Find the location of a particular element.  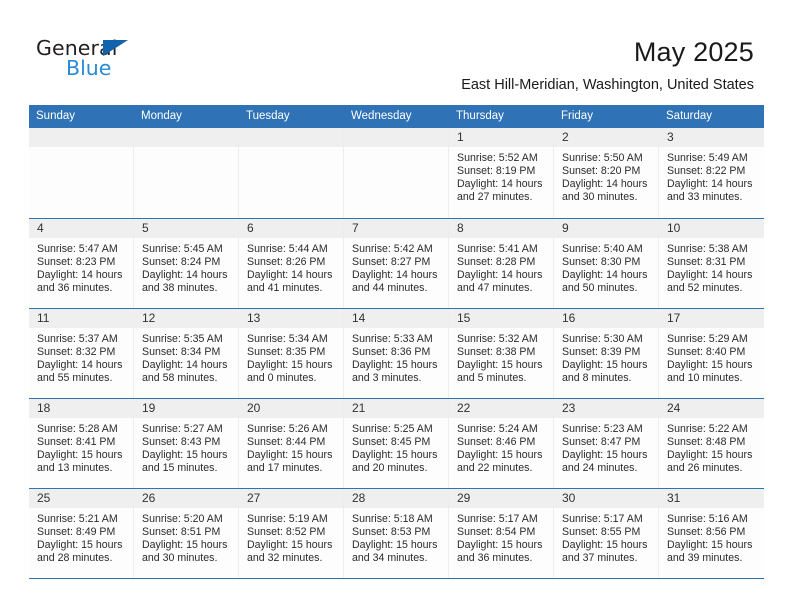

sunrise-text: Sunrise: 5:22 AM is located at coordinates (707, 428).